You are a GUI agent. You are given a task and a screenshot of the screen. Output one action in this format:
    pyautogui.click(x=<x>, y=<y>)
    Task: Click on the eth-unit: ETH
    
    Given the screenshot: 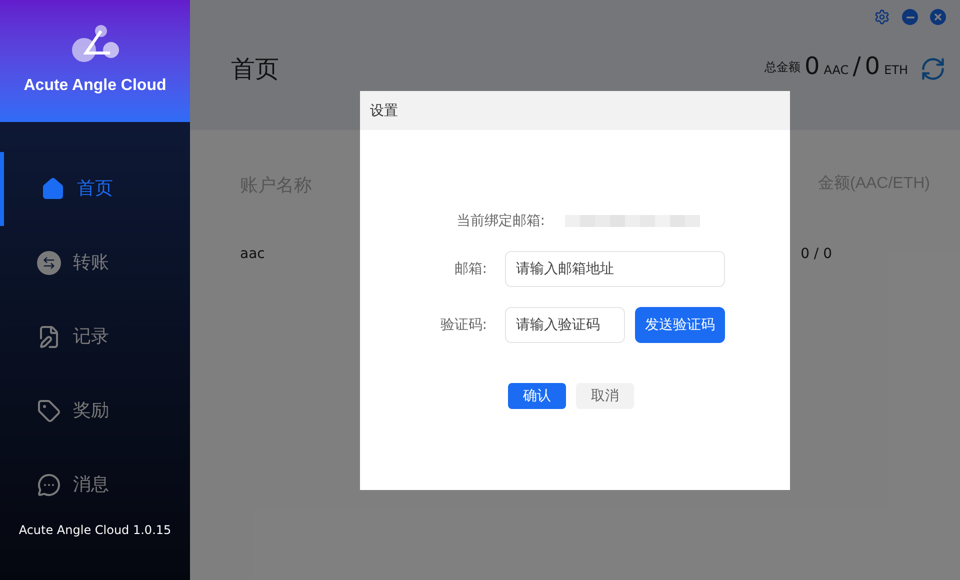 What is the action you would take?
    pyautogui.click(x=896, y=70)
    